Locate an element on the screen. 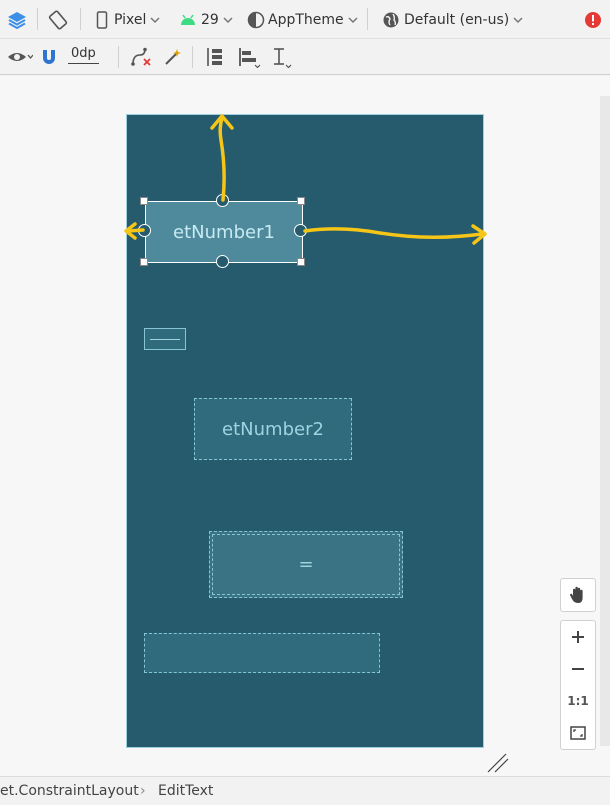  zoom-controls: 1:1 is located at coordinates (578, 685).